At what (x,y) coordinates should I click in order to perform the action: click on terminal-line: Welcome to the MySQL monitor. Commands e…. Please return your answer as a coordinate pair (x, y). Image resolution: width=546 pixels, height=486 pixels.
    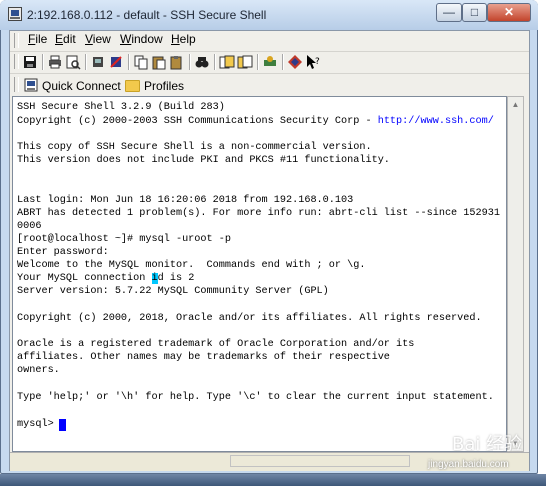
    Looking at the image, I should click on (191, 265).